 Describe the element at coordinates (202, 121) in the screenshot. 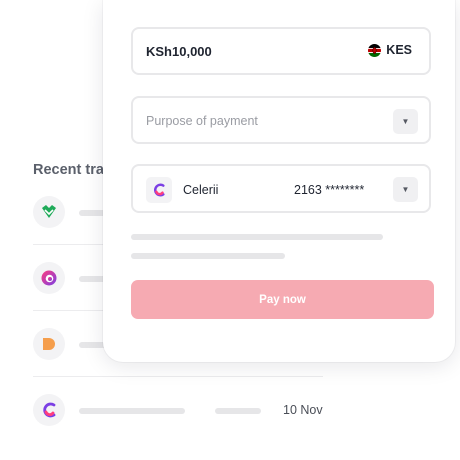

I see `purpose-placeholder: Purpose of payment` at that location.